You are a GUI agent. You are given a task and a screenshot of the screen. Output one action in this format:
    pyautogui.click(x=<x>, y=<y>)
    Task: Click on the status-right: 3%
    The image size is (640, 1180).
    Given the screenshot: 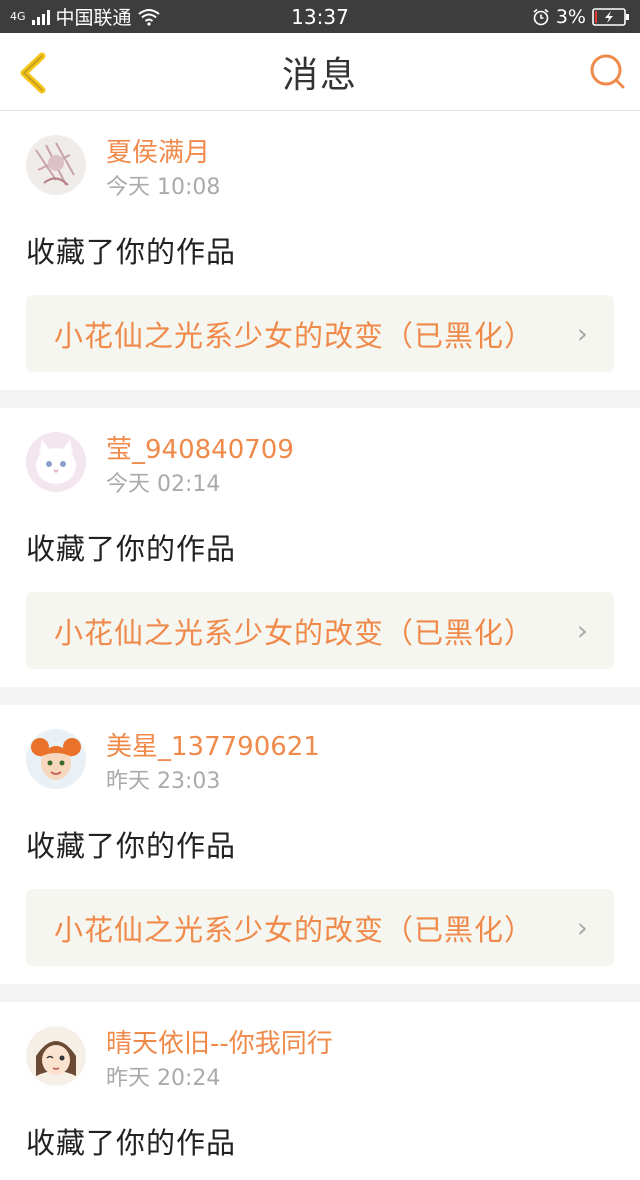 What is the action you would take?
    pyautogui.click(x=581, y=17)
    